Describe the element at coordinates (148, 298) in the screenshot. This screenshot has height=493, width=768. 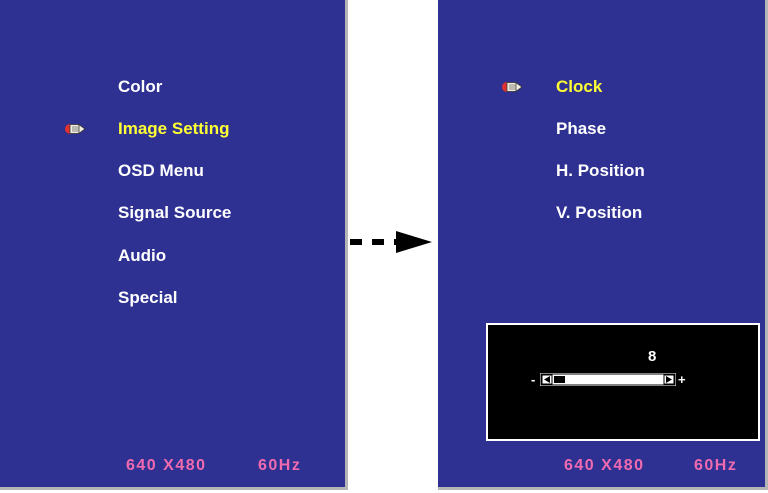
I see `menu-item-special: Special` at that location.